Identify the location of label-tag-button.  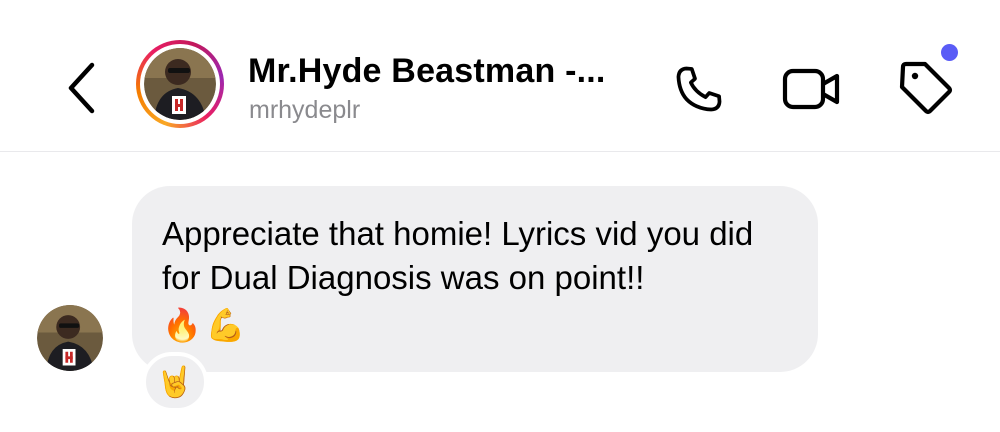
(925, 87).